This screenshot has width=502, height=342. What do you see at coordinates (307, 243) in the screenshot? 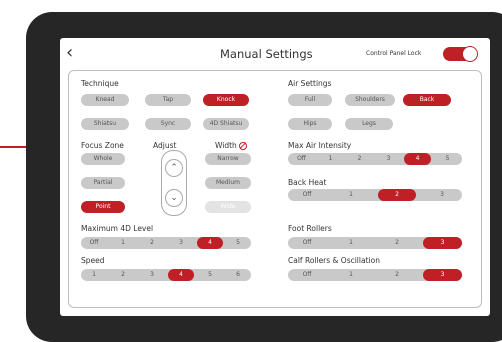
I see `foot-off: Off` at bounding box center [307, 243].